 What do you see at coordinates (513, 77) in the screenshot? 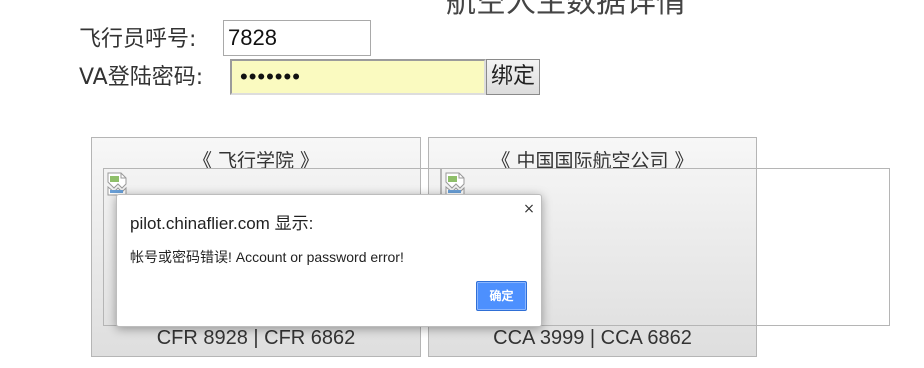
I see `bind-button: 绑定` at bounding box center [513, 77].